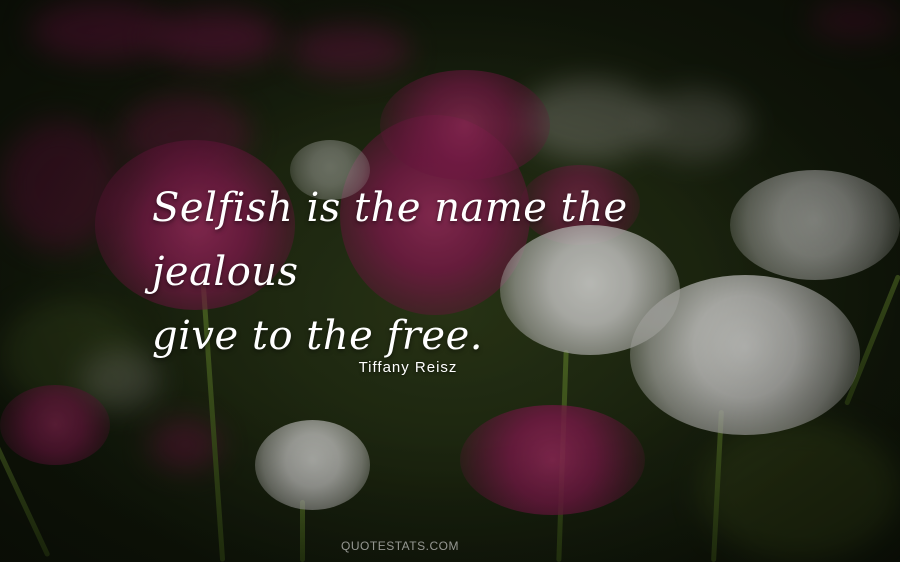 This screenshot has width=900, height=562. What do you see at coordinates (390, 240) in the screenshot?
I see `quote-line-1: Selfish is the name the jealous` at bounding box center [390, 240].